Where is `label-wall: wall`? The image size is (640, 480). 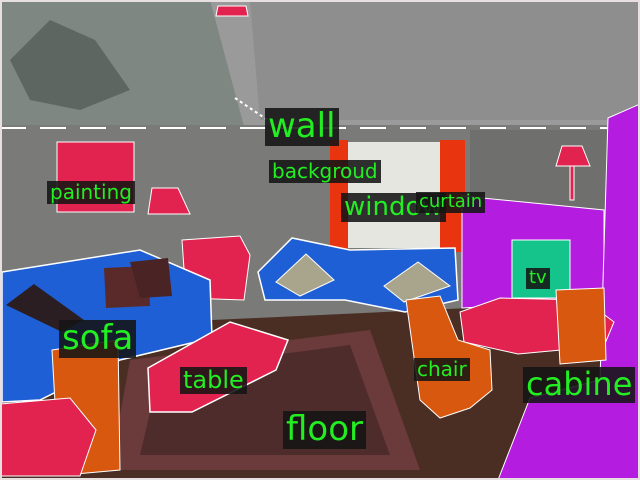
label-wall: wall is located at coordinates (302, 127).